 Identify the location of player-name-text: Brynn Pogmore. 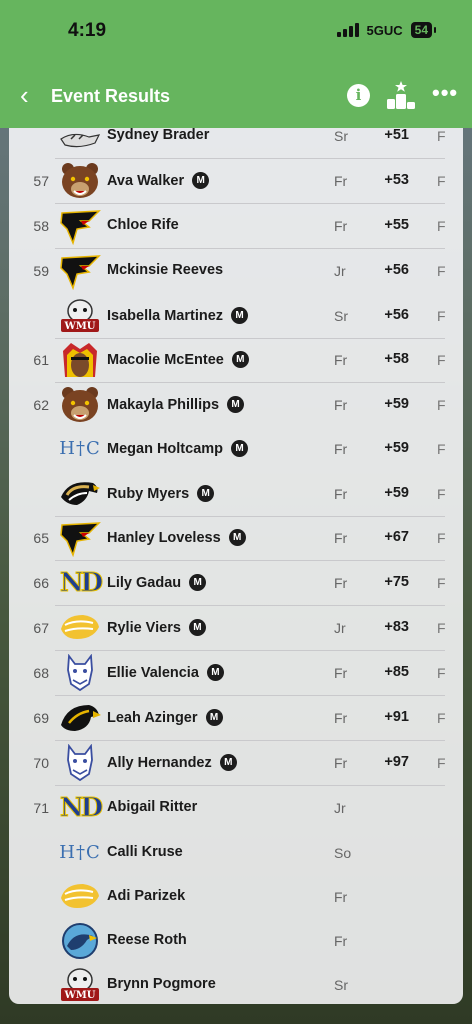
(161, 984).